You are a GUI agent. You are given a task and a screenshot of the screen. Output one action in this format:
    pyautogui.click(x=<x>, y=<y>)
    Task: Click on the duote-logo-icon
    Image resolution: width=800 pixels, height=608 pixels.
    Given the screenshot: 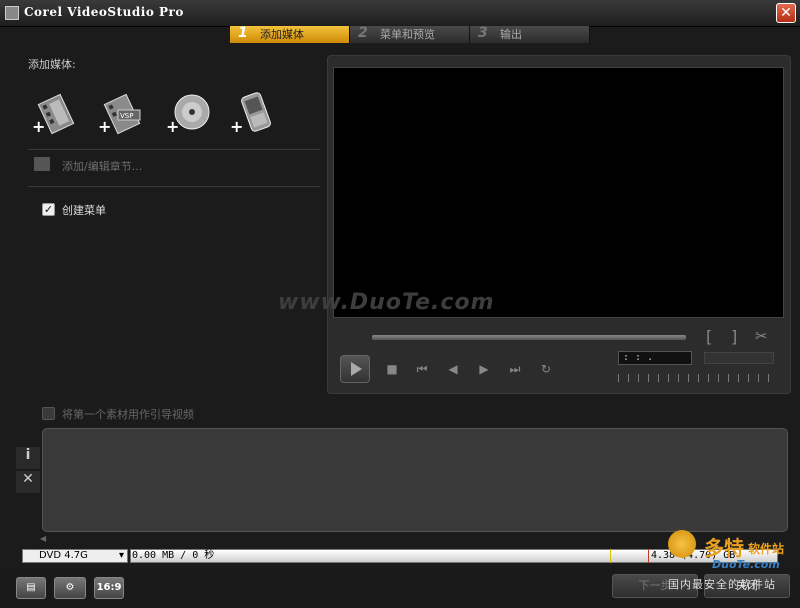 What is the action you would take?
    pyautogui.click(x=682, y=544)
    